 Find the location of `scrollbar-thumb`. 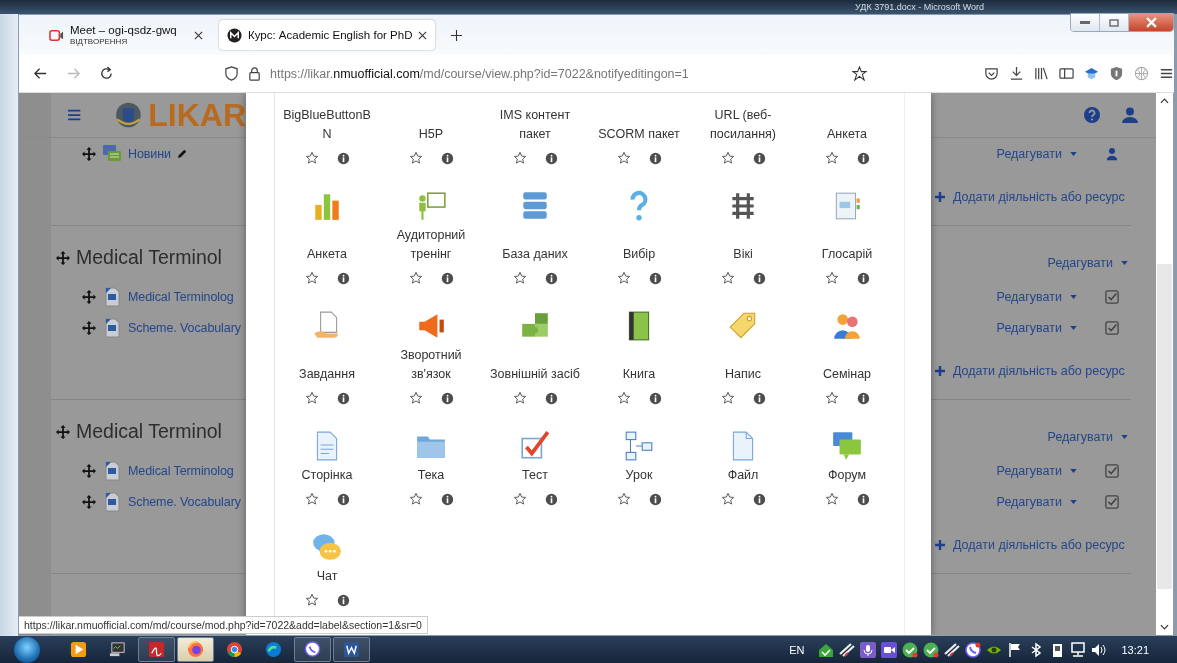

scrollbar-thumb is located at coordinates (1164, 426).